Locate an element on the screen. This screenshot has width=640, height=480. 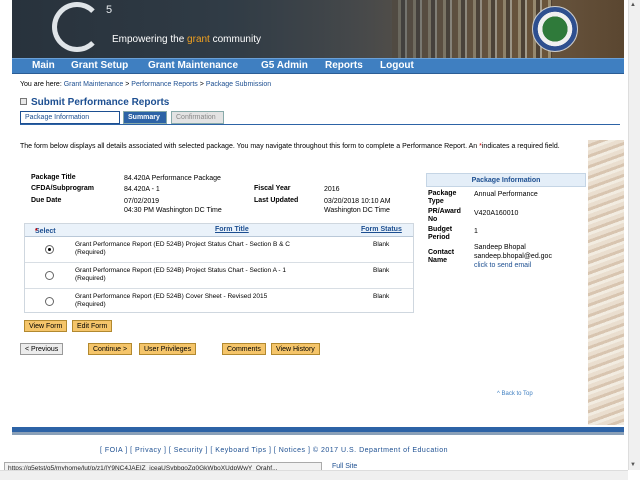
g5-logo-sup: 5 is located at coordinates (109, 10).